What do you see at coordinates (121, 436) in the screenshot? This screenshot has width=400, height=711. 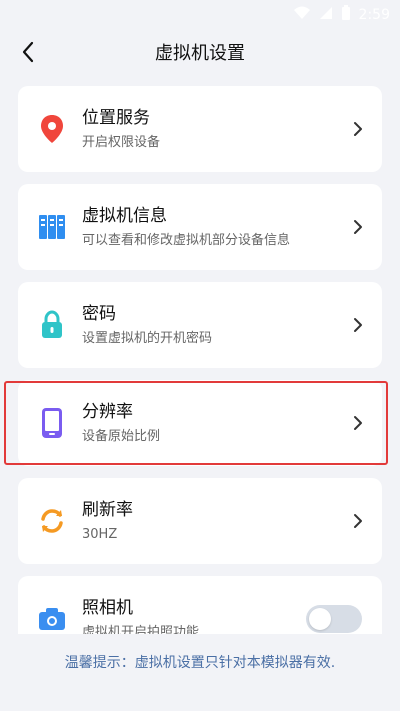 I see `item-subtitle: 设备原始比例` at bounding box center [121, 436].